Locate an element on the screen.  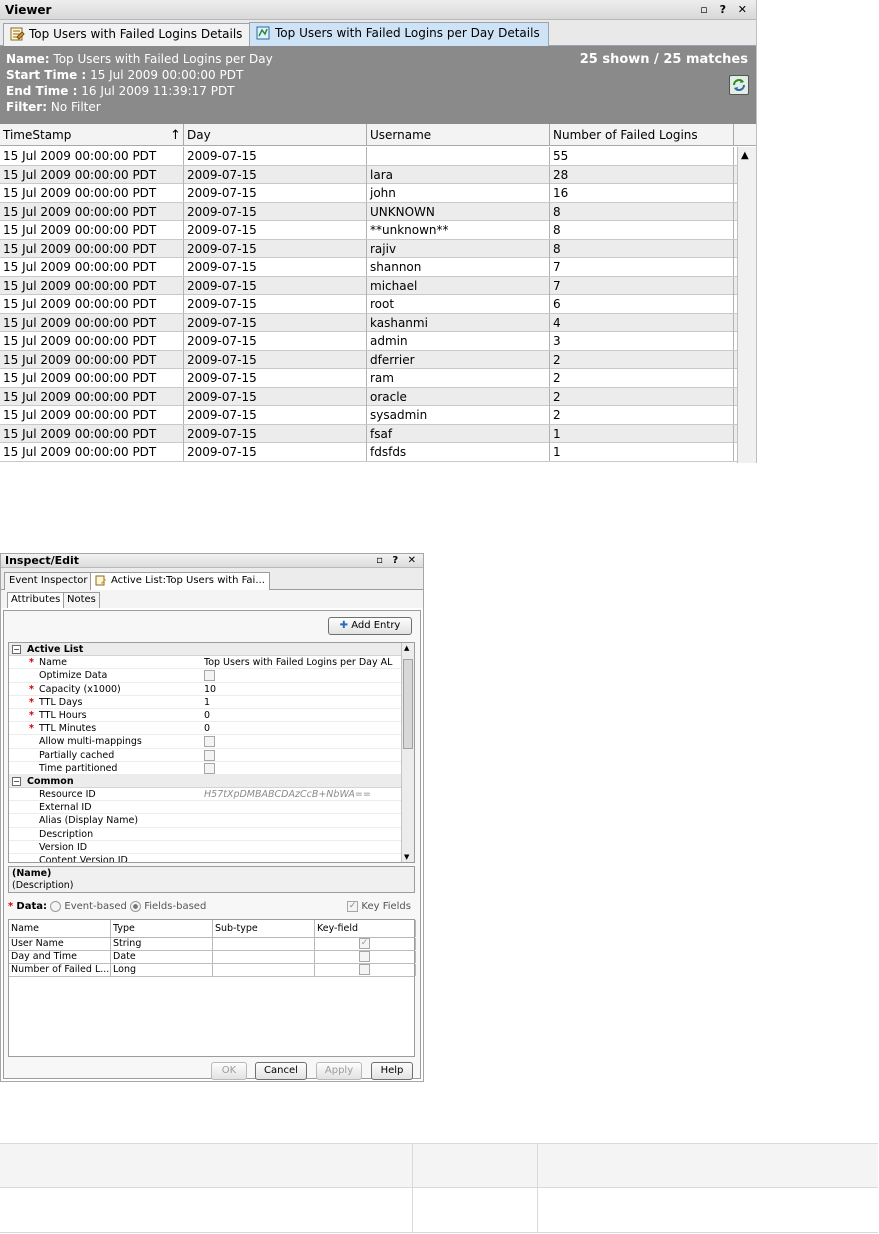
field-row: Number of Failed L... Long is located at coordinates (212, 970).